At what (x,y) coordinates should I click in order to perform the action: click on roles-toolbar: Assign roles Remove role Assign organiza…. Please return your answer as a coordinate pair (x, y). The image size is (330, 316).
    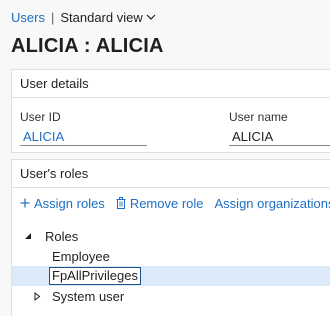
    Looking at the image, I should click on (171, 203).